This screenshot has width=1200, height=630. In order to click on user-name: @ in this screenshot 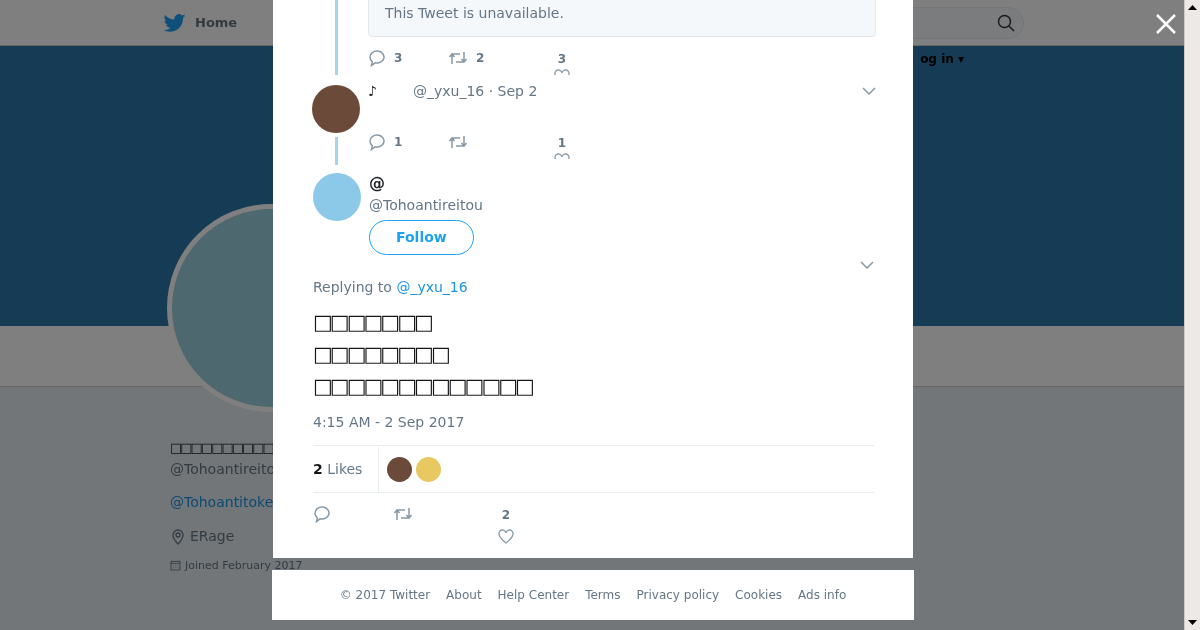, I will do `click(621, 184)`.